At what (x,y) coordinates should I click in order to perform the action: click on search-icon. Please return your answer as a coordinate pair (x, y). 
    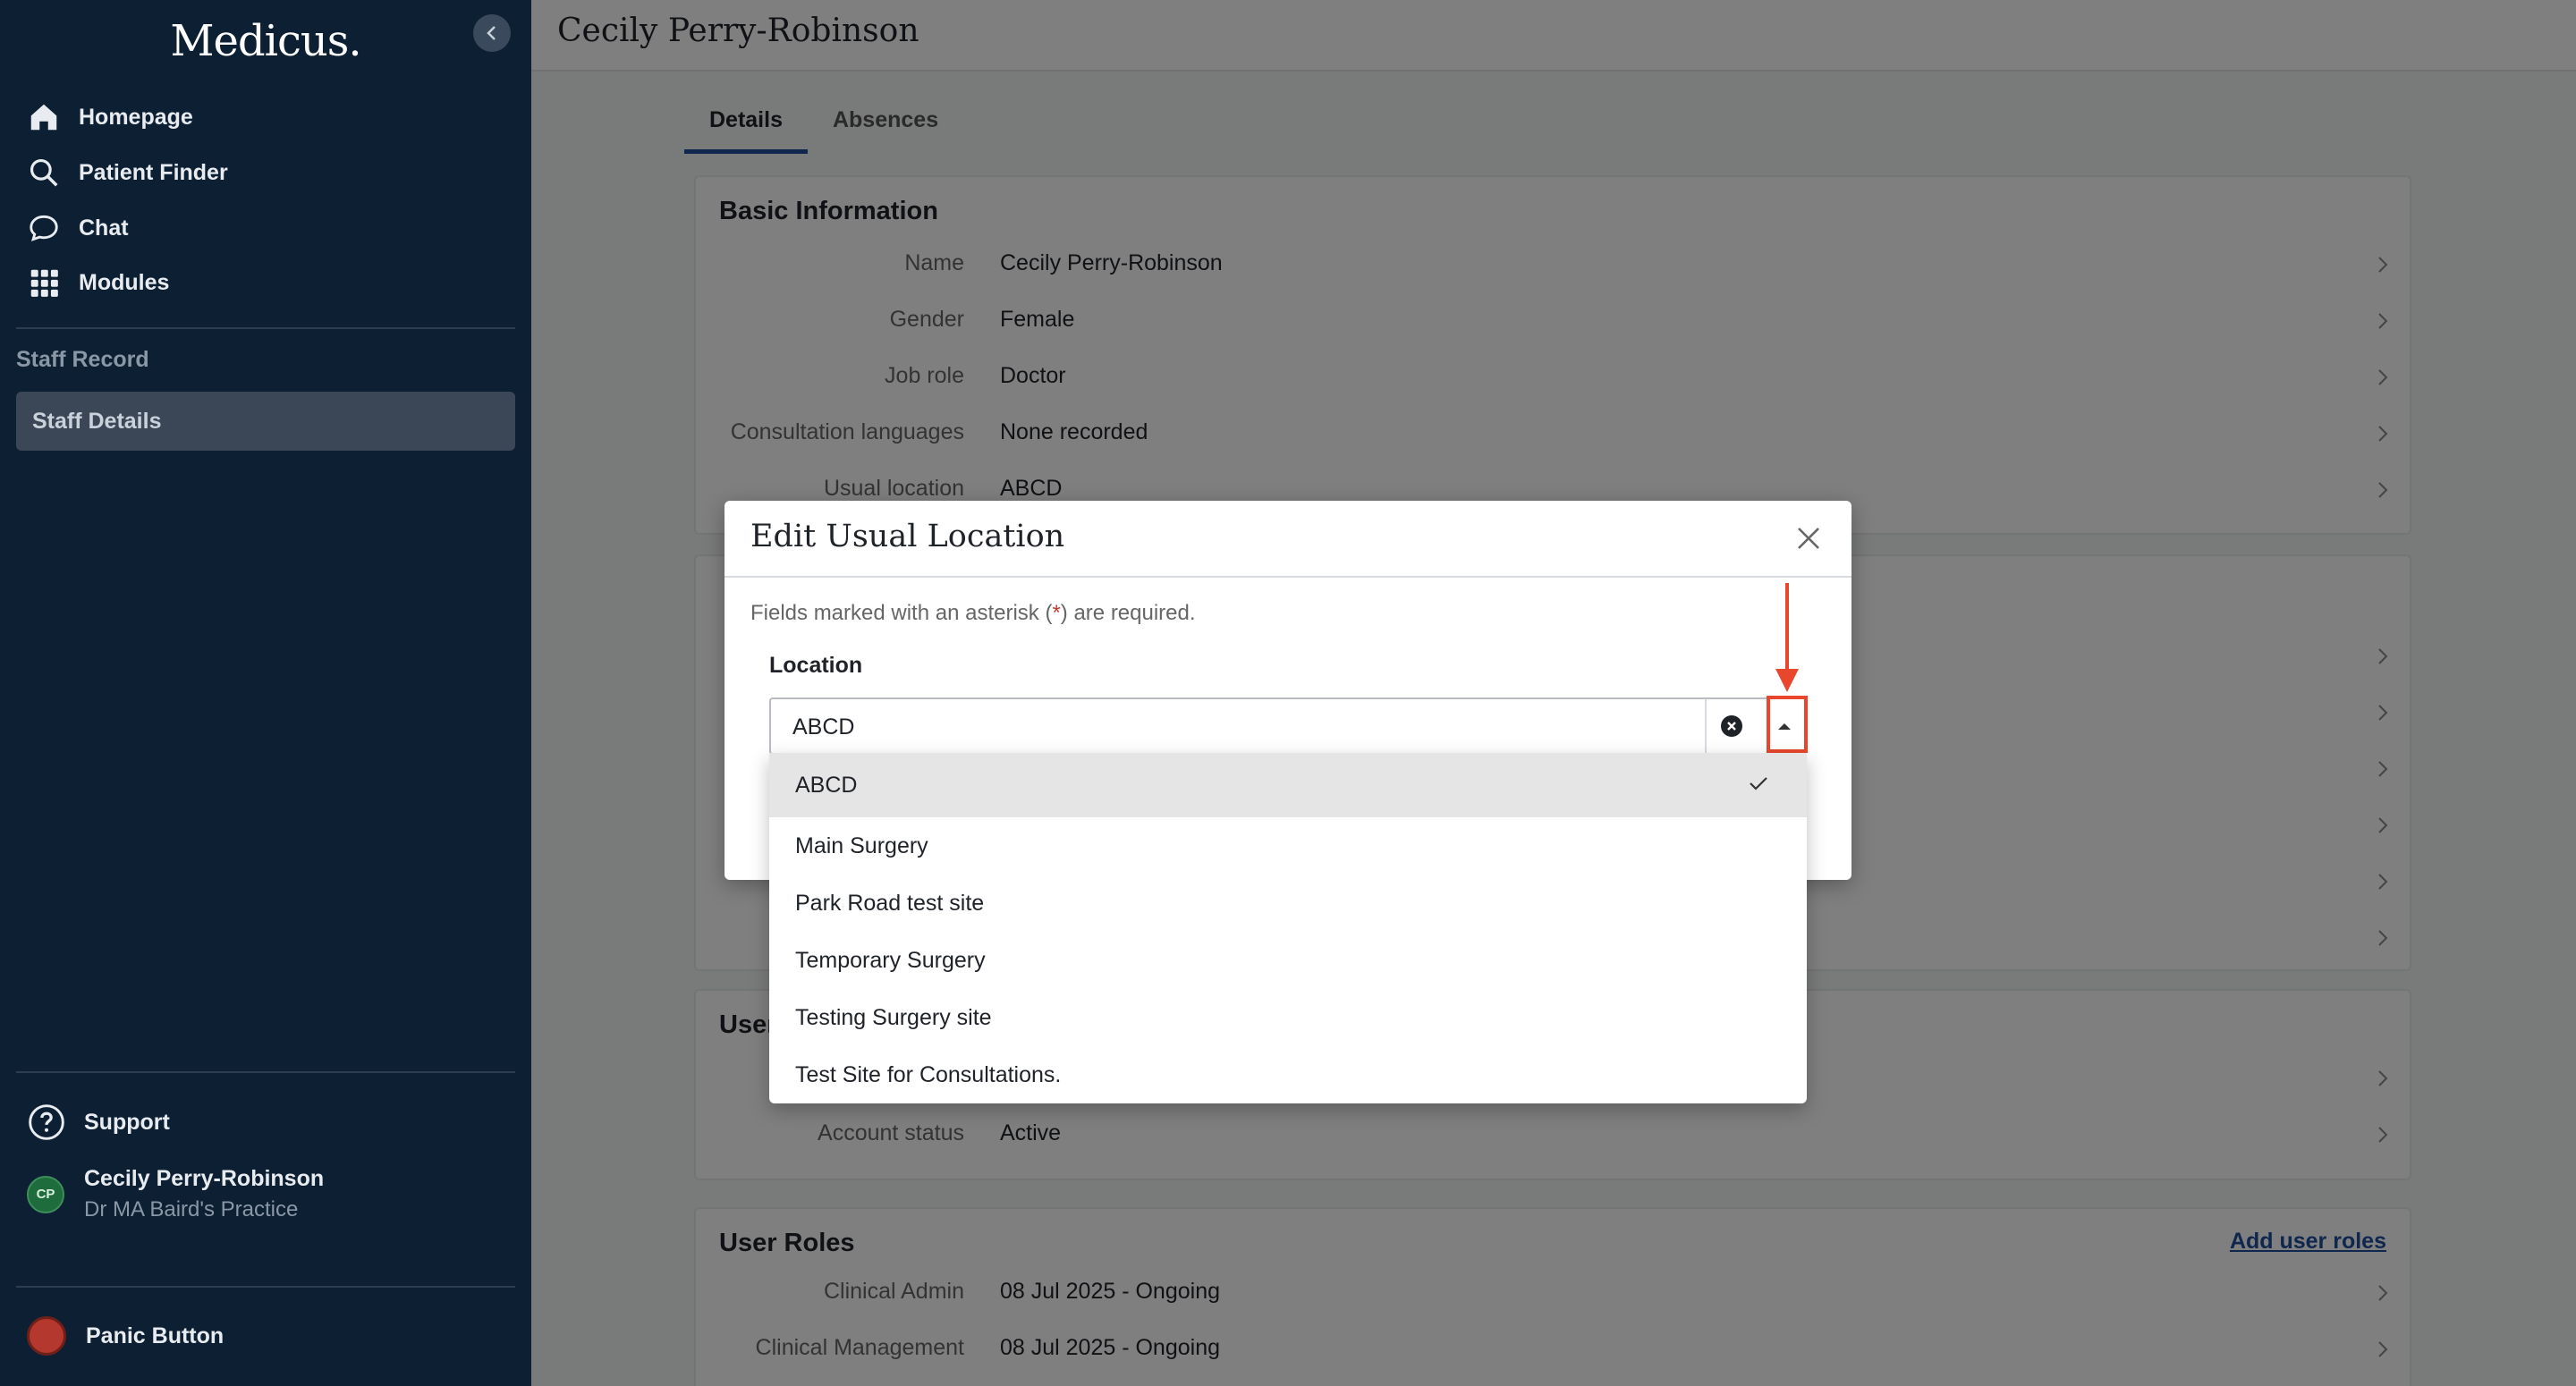
    Looking at the image, I should click on (44, 172).